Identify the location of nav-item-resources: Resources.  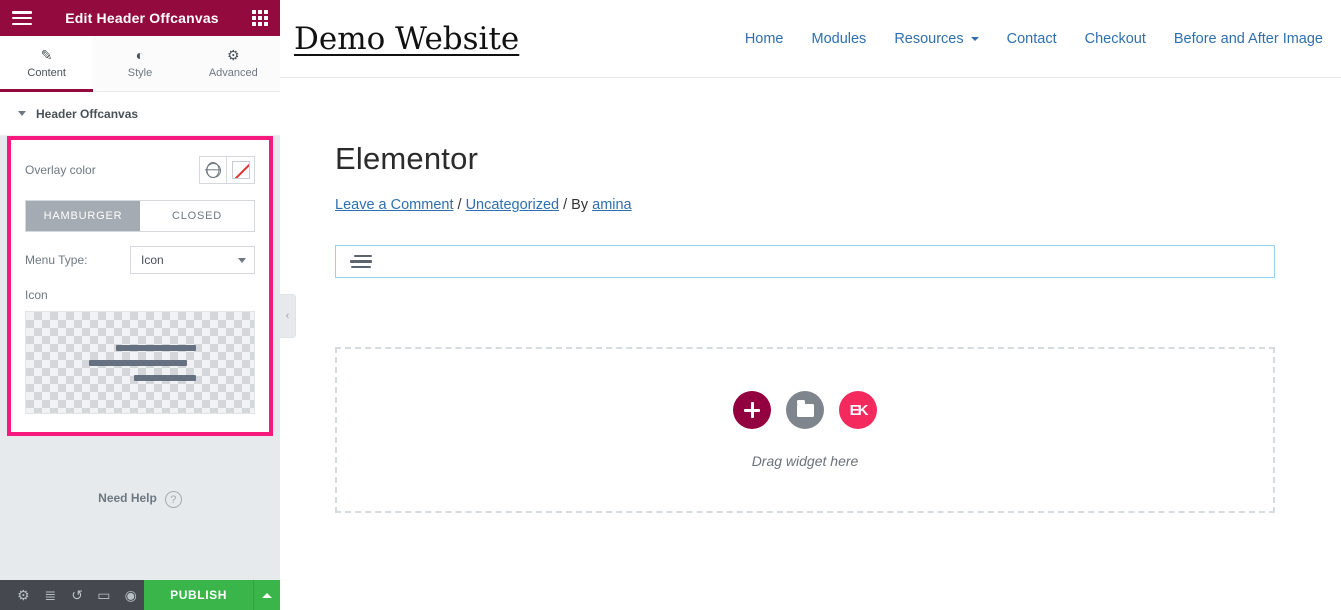
(936, 38).